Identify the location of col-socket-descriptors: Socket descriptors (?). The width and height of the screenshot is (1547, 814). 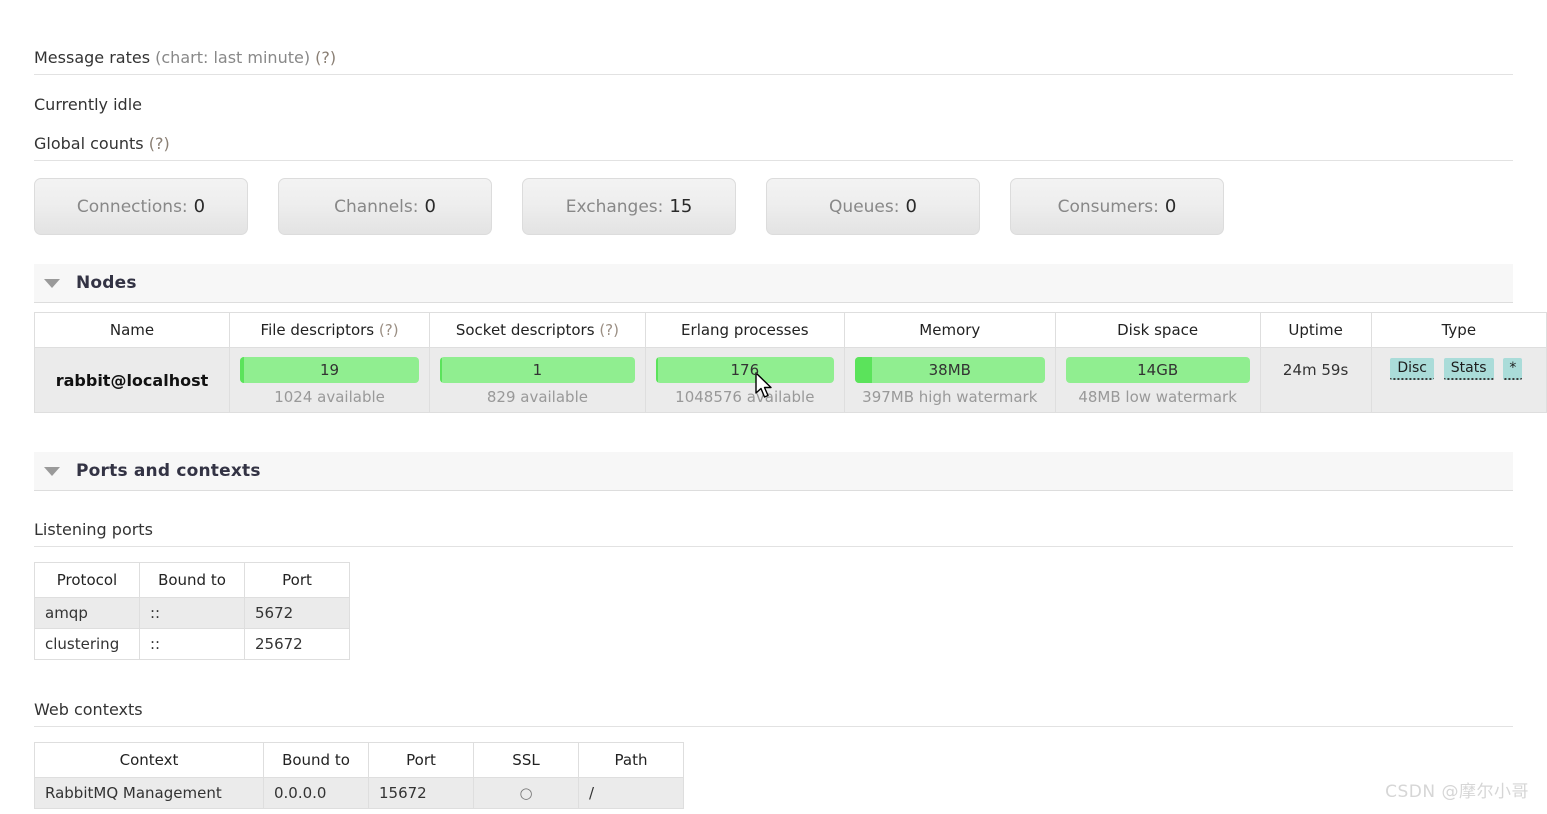
(537, 330).